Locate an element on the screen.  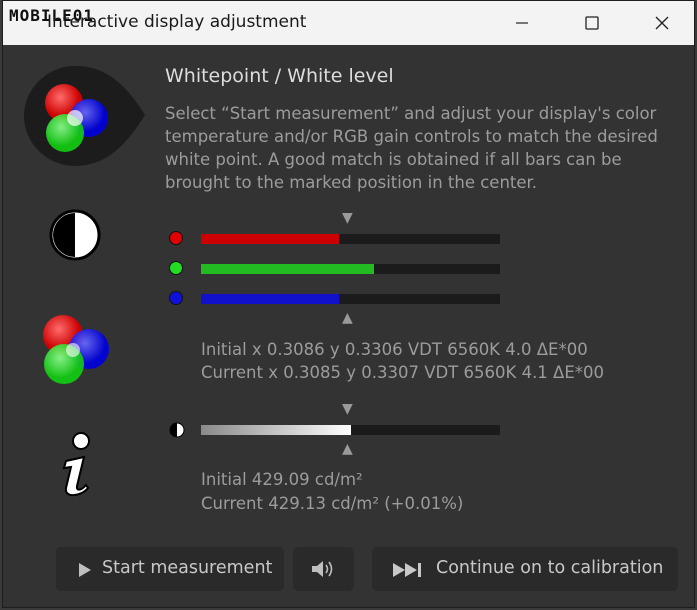
contrast-icon is located at coordinates (177, 430).